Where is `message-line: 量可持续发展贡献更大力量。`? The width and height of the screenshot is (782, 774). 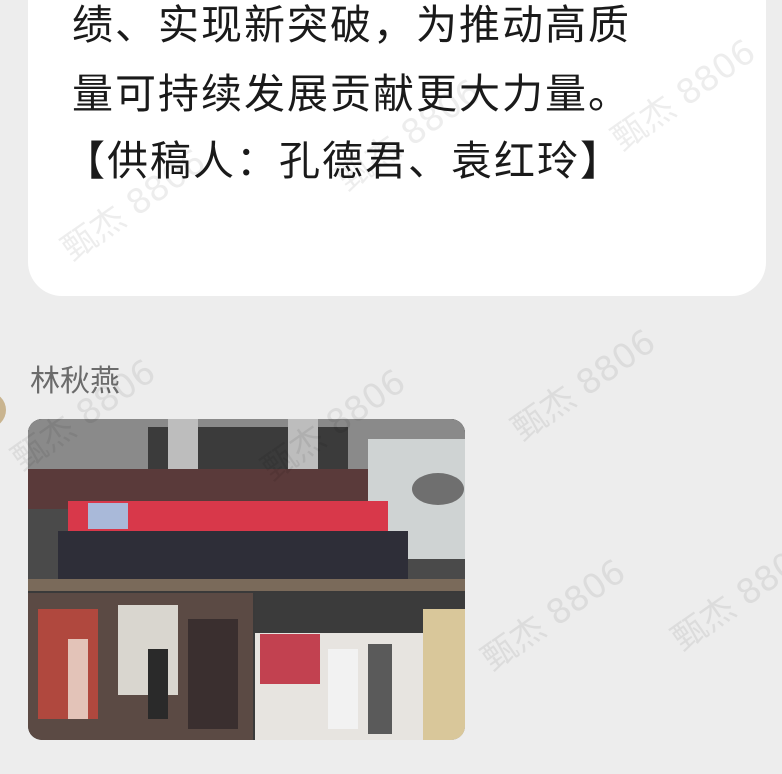 message-line: 量可持续发展贡献更大力量。 is located at coordinates (351, 94).